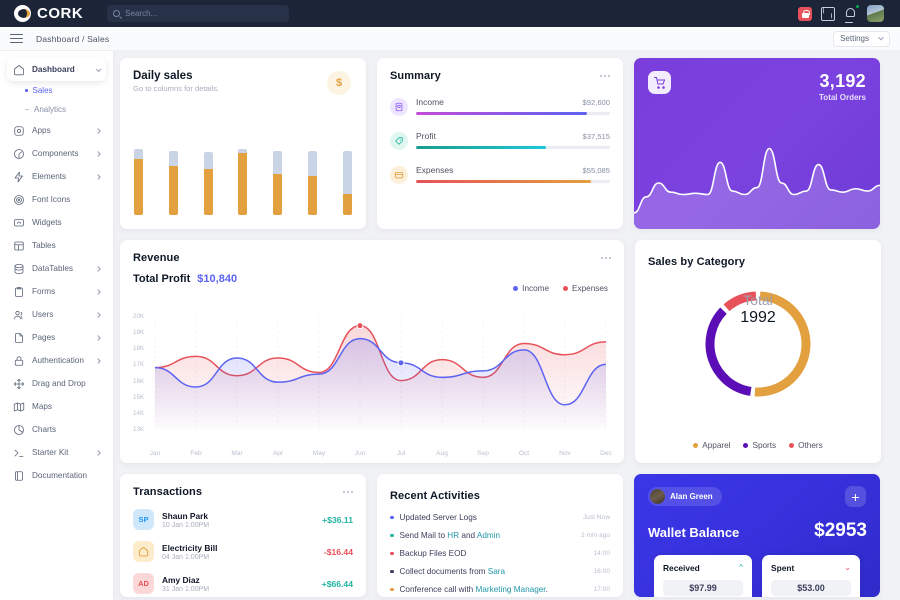  What do you see at coordinates (401, 453) in the screenshot?
I see `x-axis-tick: Jul` at bounding box center [401, 453].